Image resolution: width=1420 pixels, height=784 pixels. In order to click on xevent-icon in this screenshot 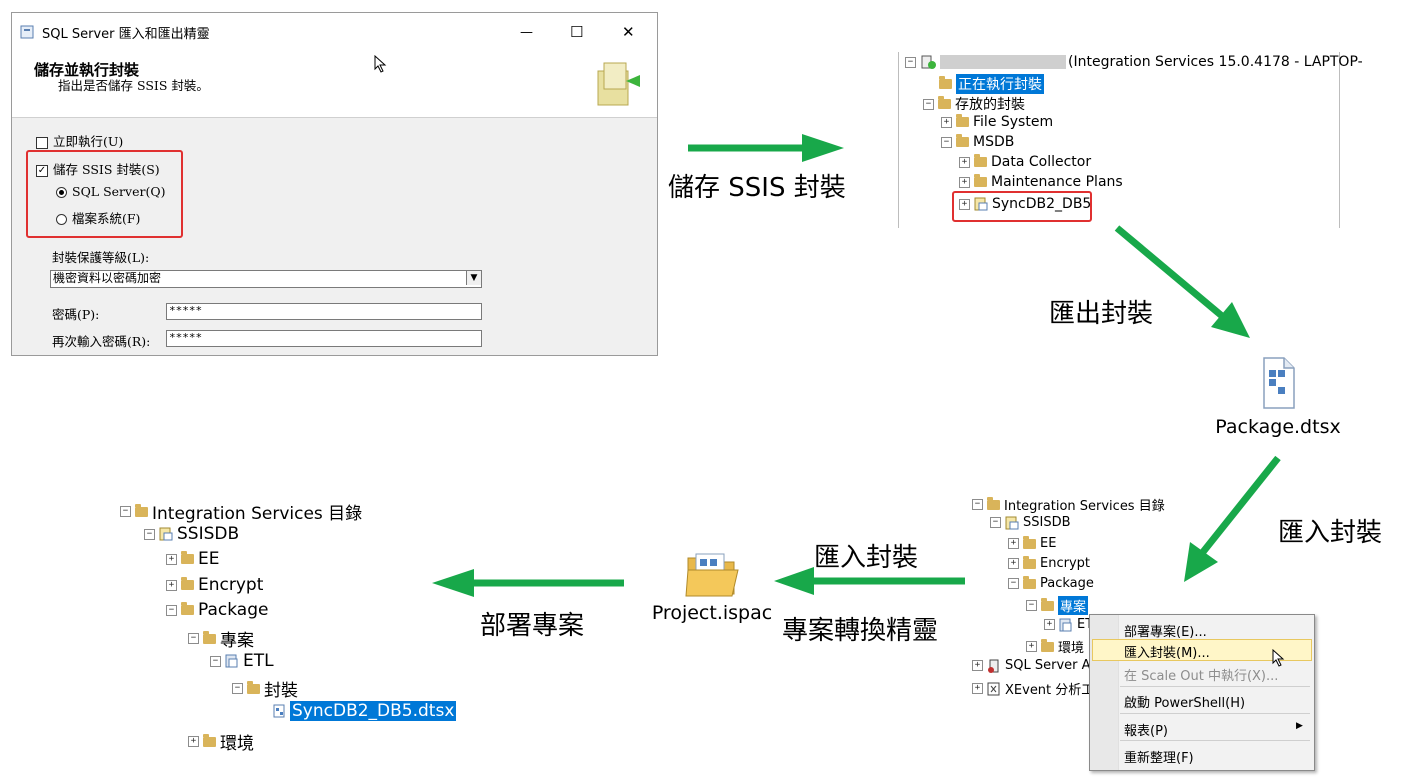, I will do `click(993, 688)`.